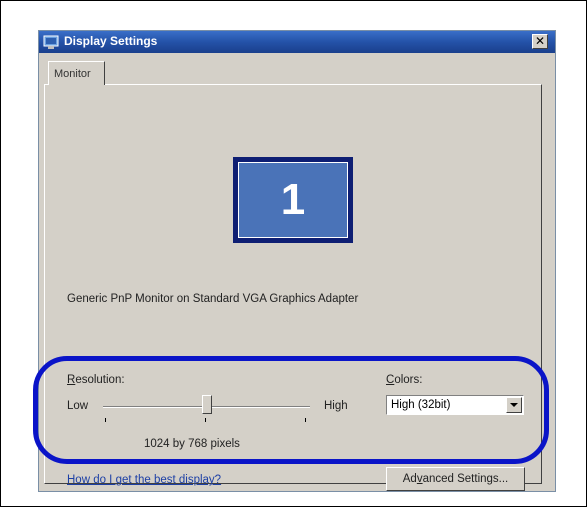  I want to click on monitor-number: 1, so click(293, 200).